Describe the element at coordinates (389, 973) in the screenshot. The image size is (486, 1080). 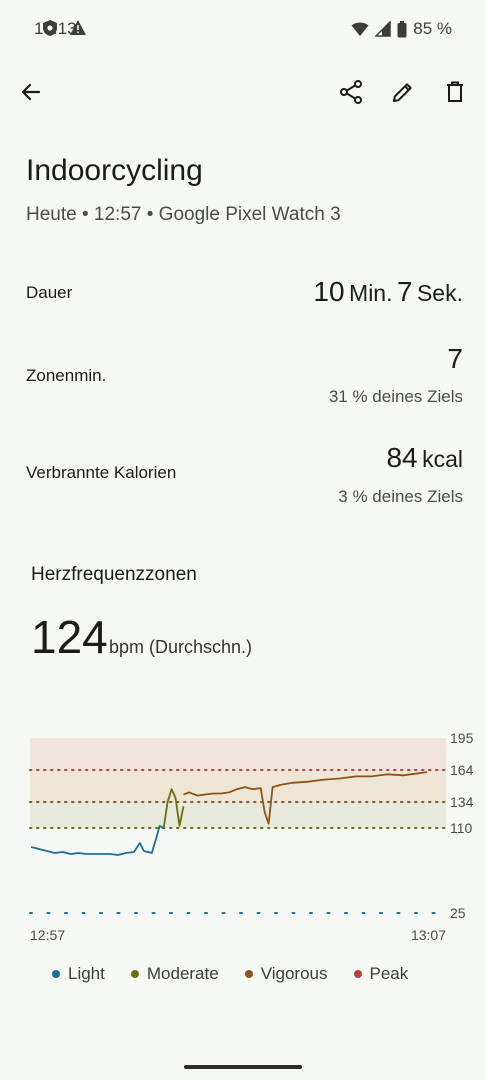
I see `legend-peak-label: Peak` at that location.